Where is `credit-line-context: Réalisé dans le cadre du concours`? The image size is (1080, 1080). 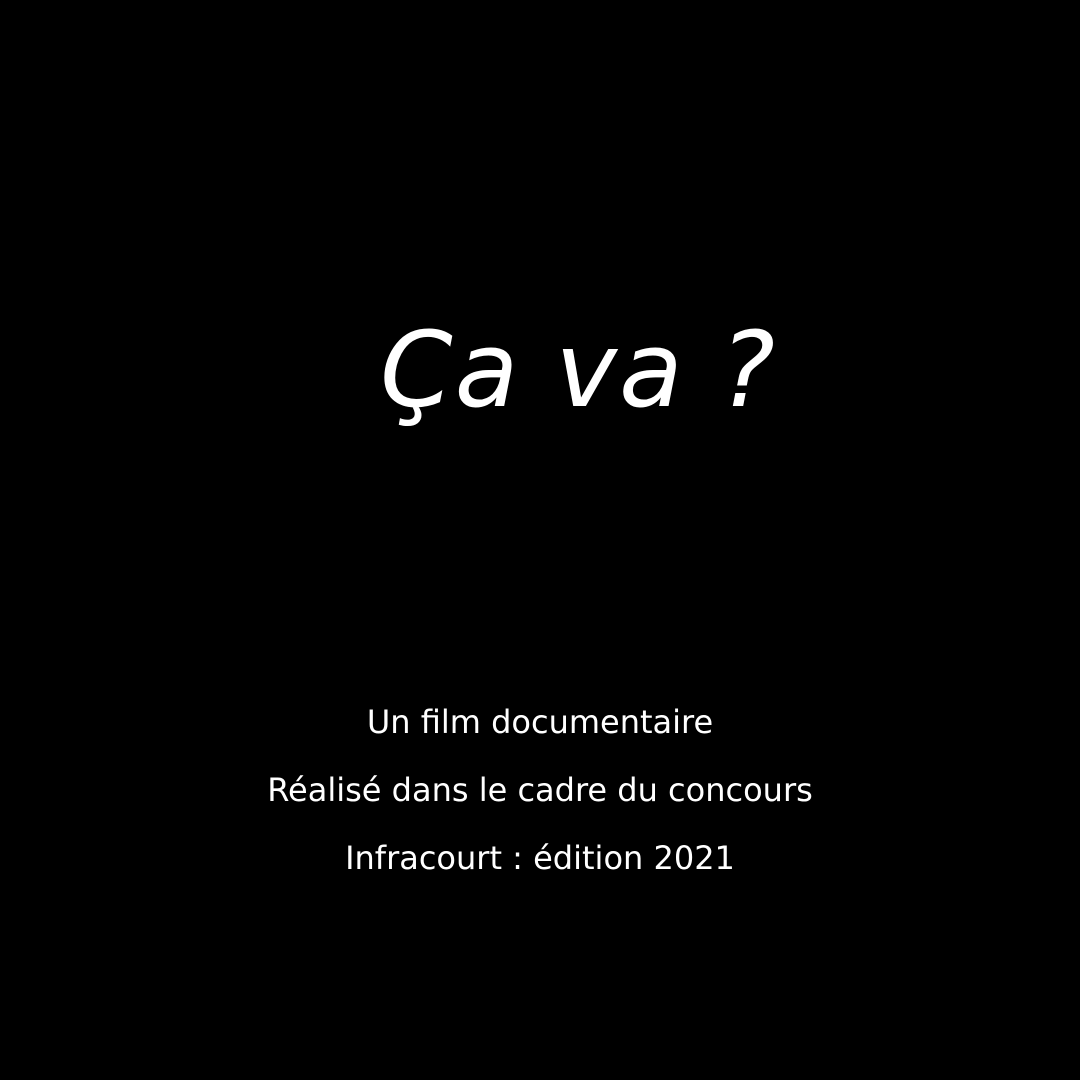
credit-line-context: Réalisé dans le cadre du concours is located at coordinates (540, 790).